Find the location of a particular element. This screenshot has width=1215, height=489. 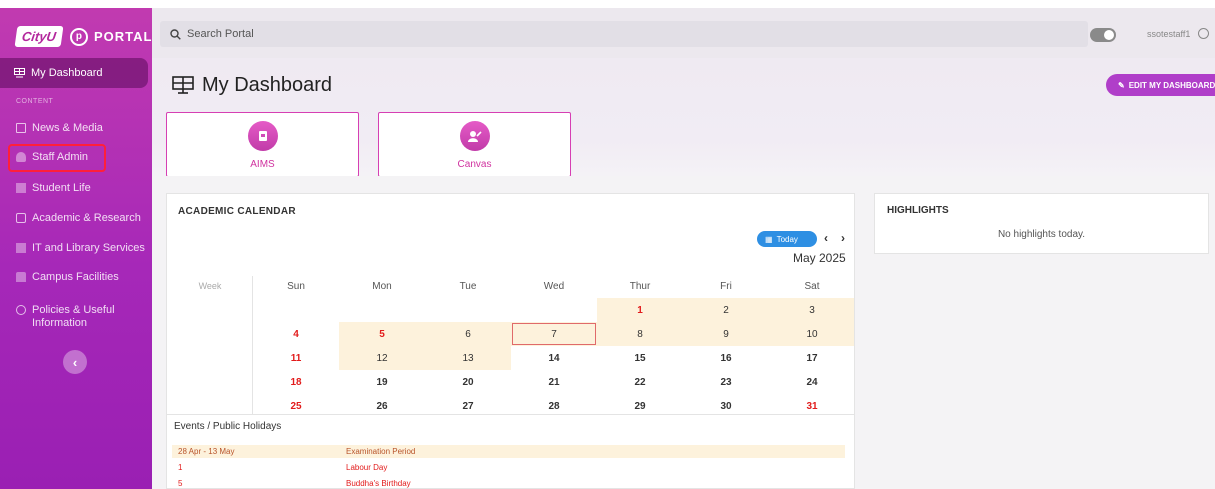

aims-icon is located at coordinates (263, 136).